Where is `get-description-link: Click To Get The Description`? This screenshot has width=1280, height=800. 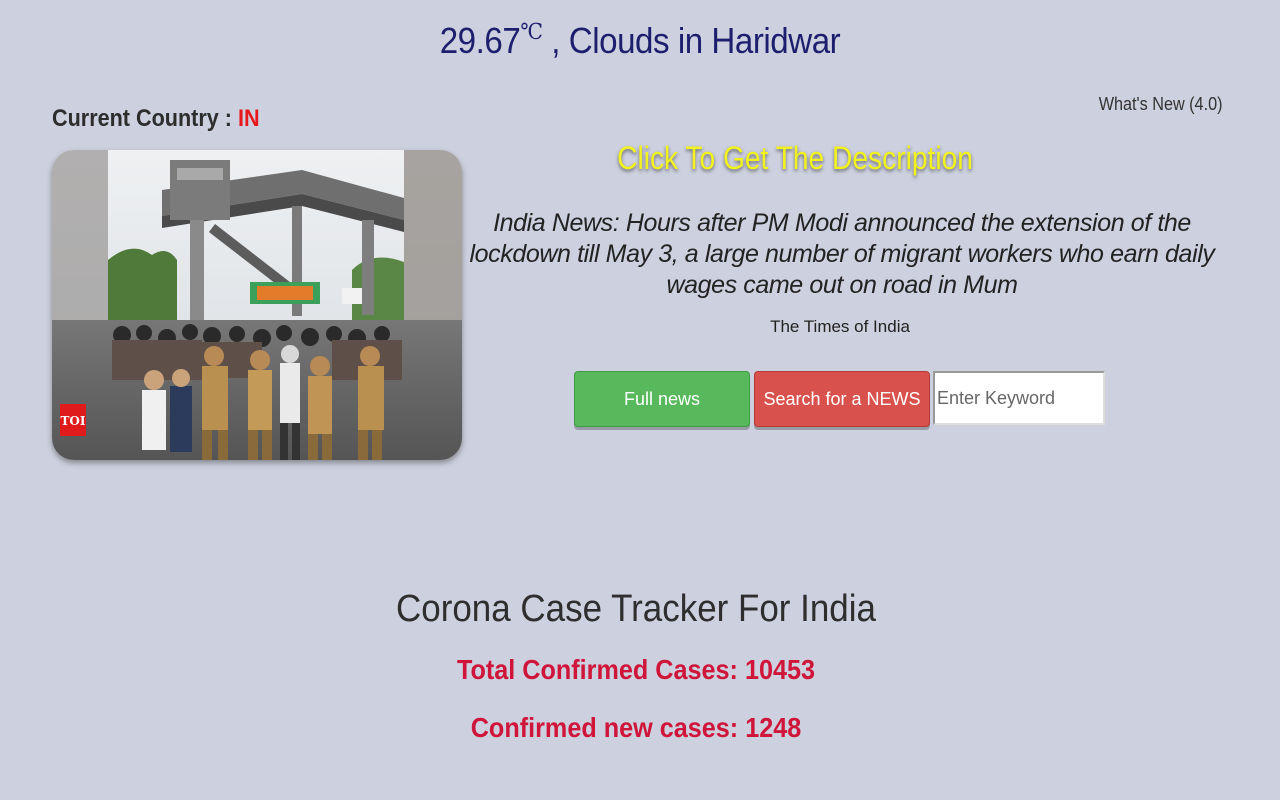
get-description-link: Click To Get The Description is located at coordinates (795, 158).